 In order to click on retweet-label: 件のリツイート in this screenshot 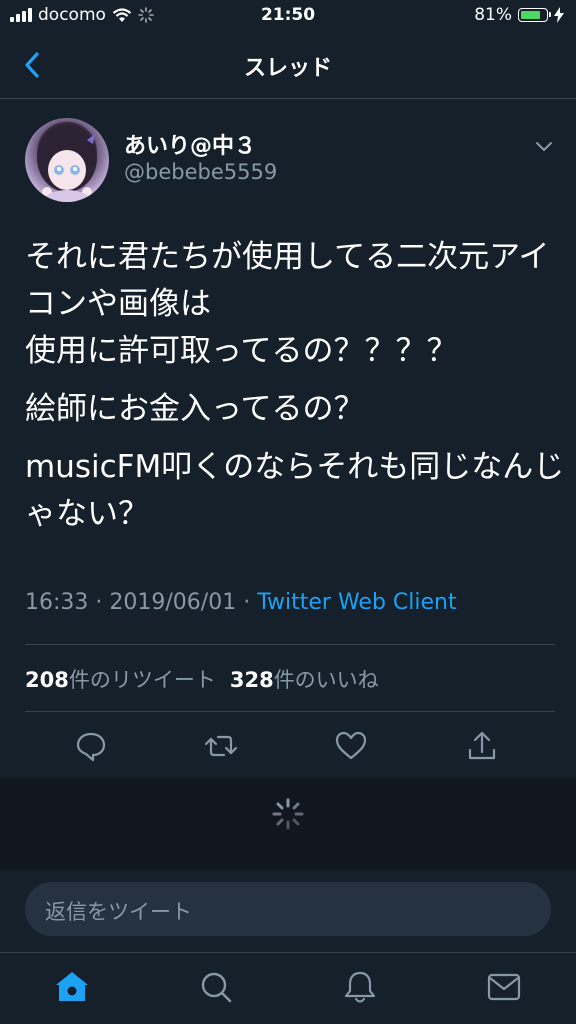, I will do `click(142, 680)`.